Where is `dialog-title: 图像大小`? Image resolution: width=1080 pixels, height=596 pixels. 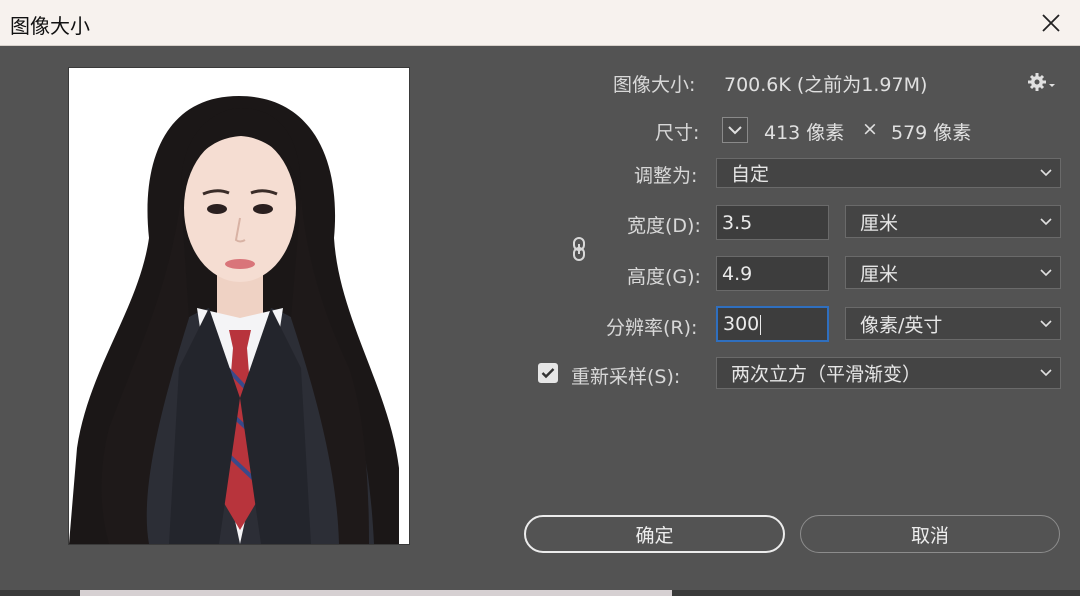
dialog-title: 图像大小 is located at coordinates (50, 26).